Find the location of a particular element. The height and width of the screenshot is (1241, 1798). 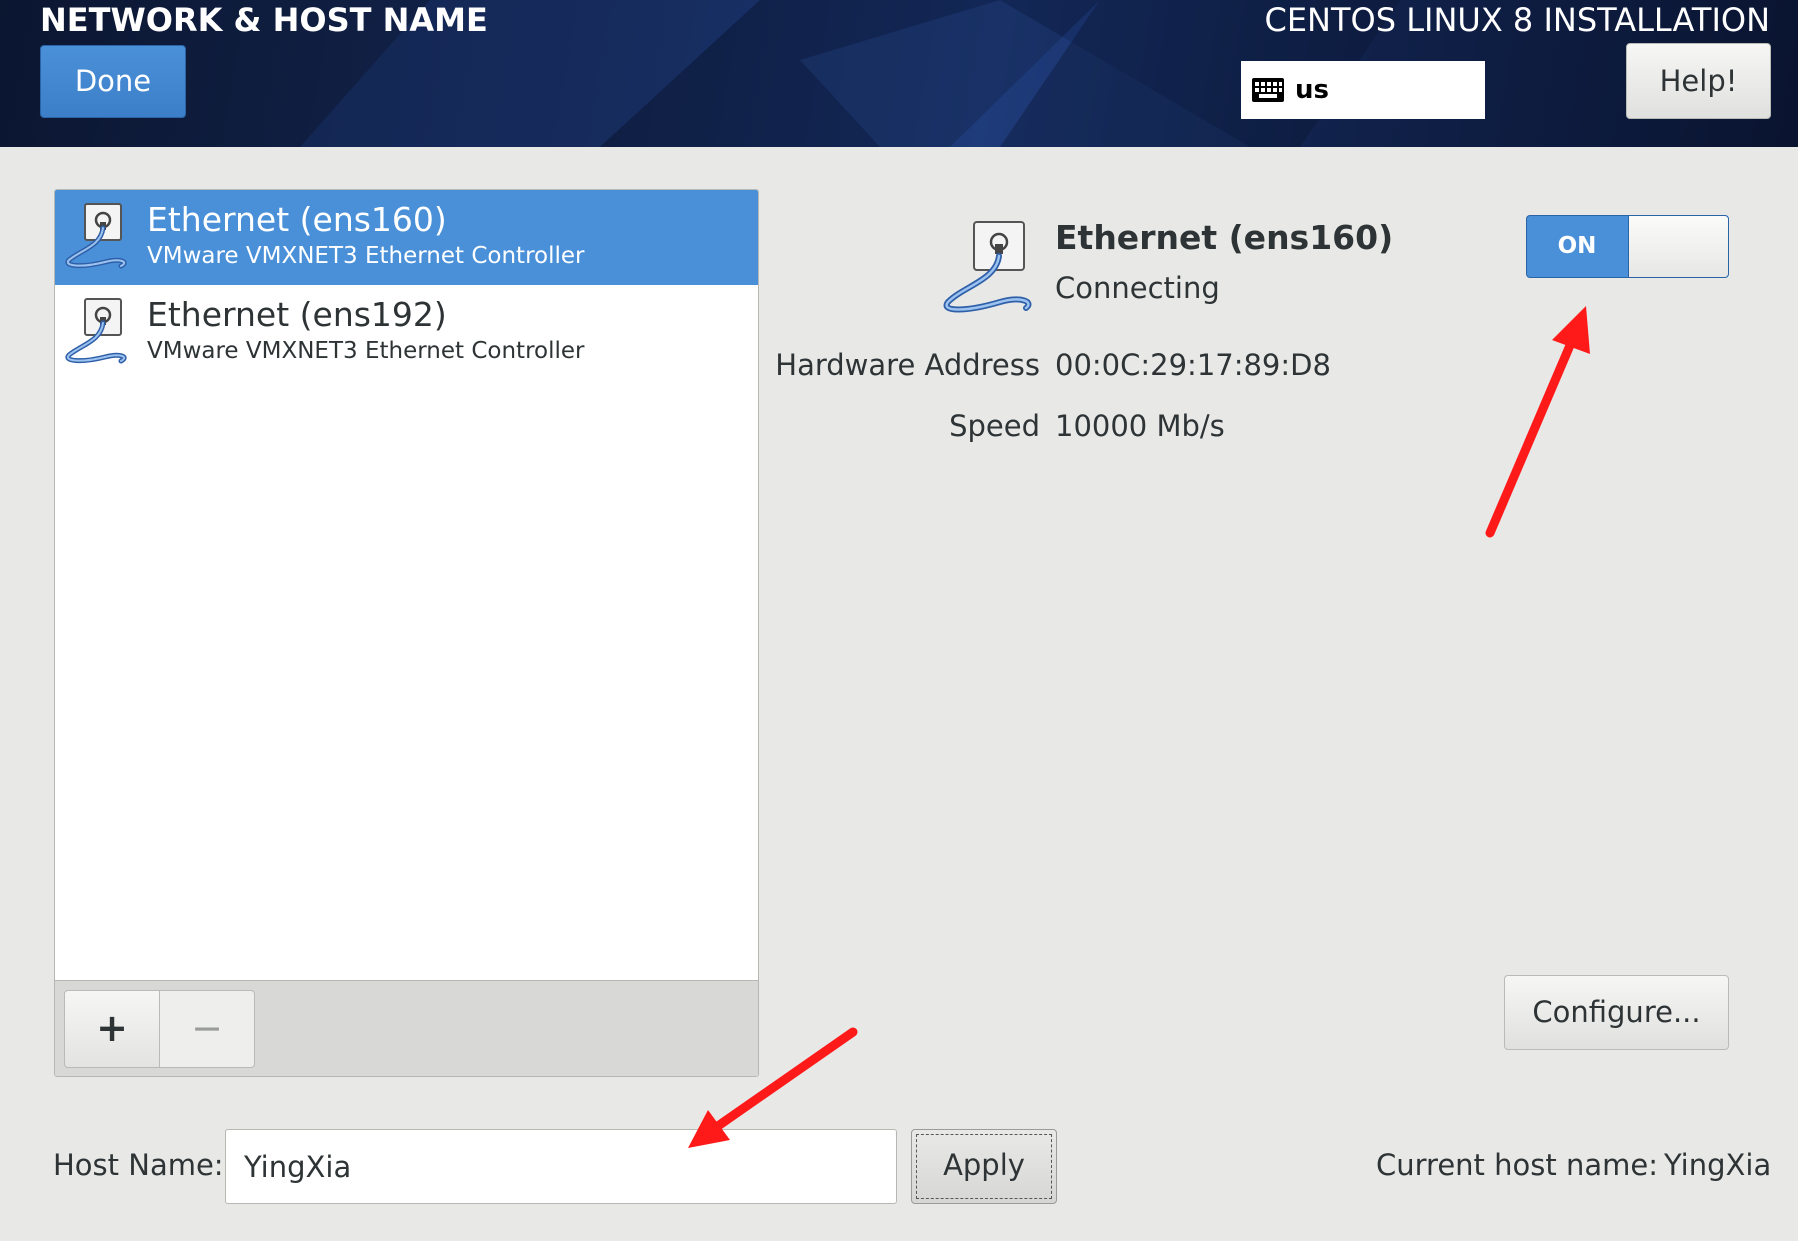

keyboard-layout-label: us is located at coordinates (1312, 90).